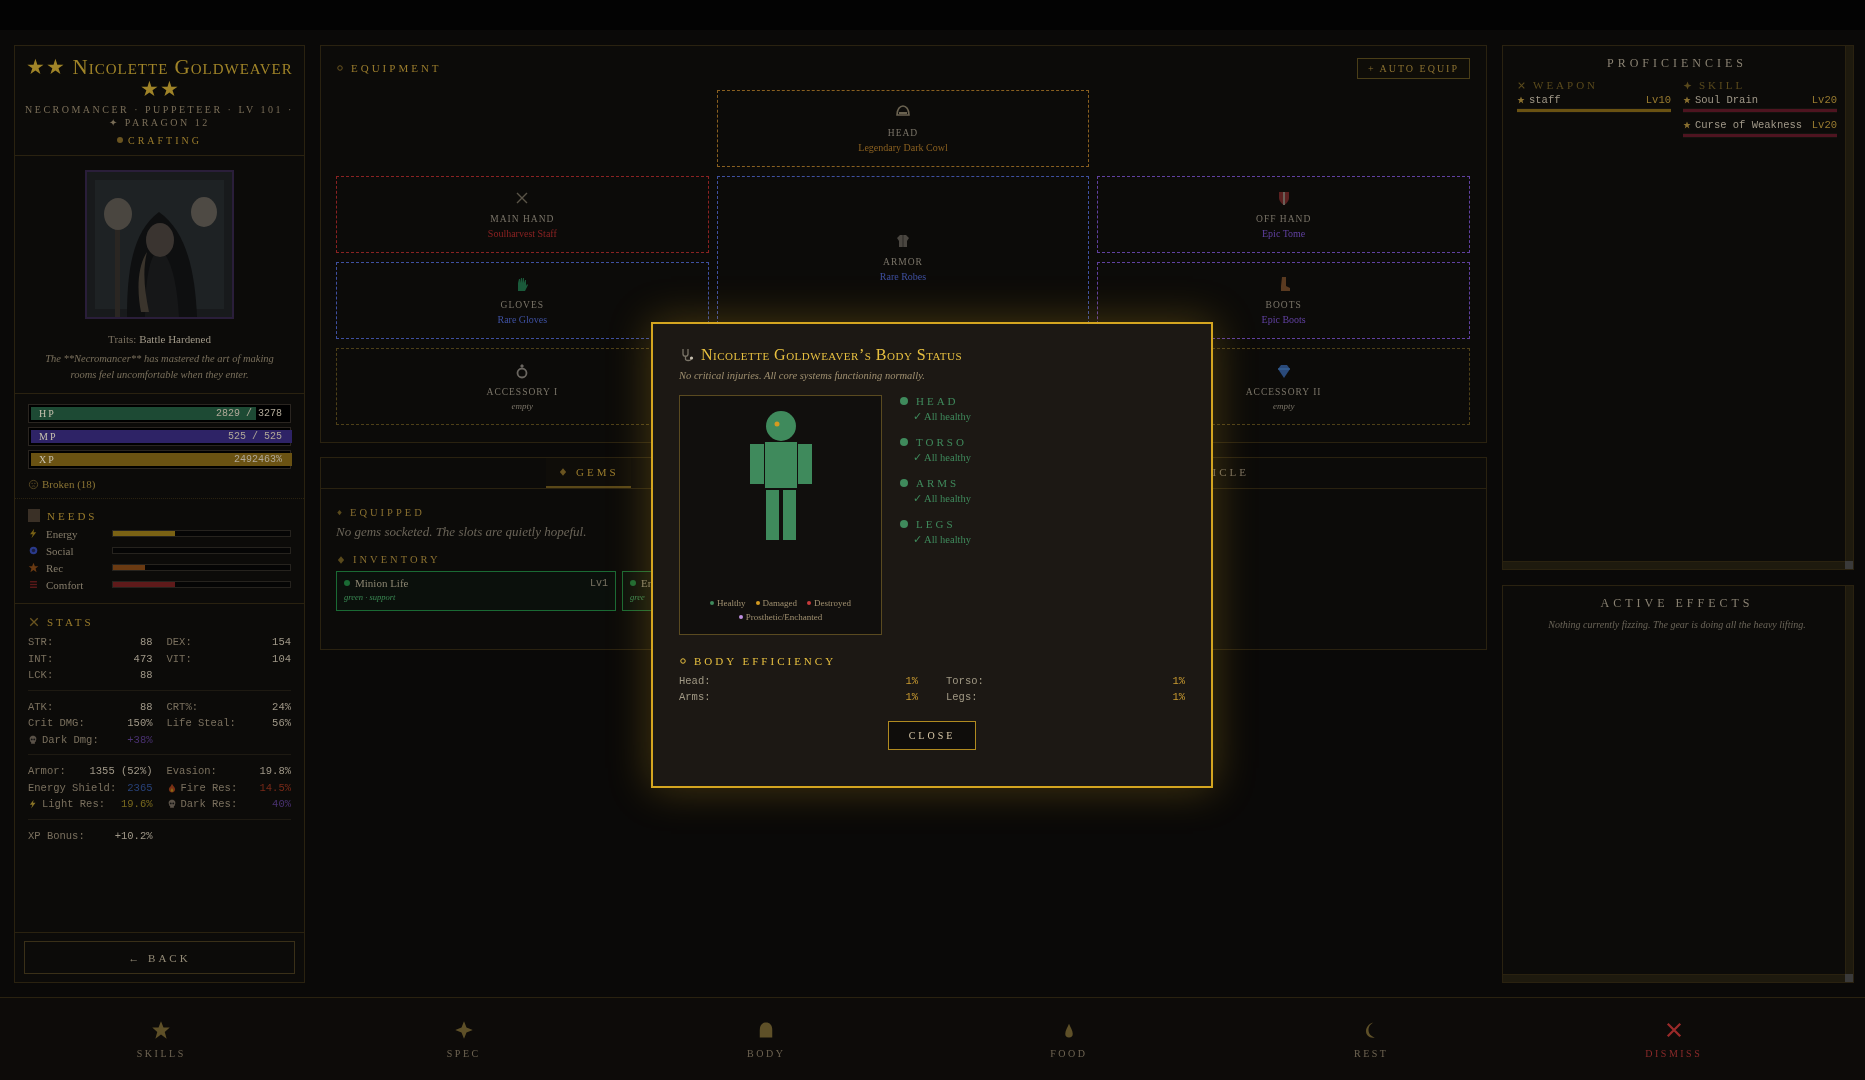 This screenshot has width=1865, height=1080. I want to click on efficiency-label: Arms:, so click(695, 697).